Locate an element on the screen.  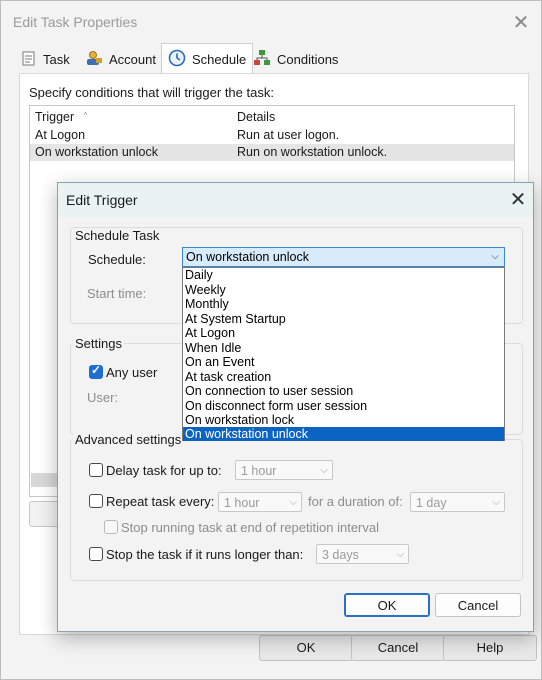
tab-task: Task is located at coordinates (45, 59).